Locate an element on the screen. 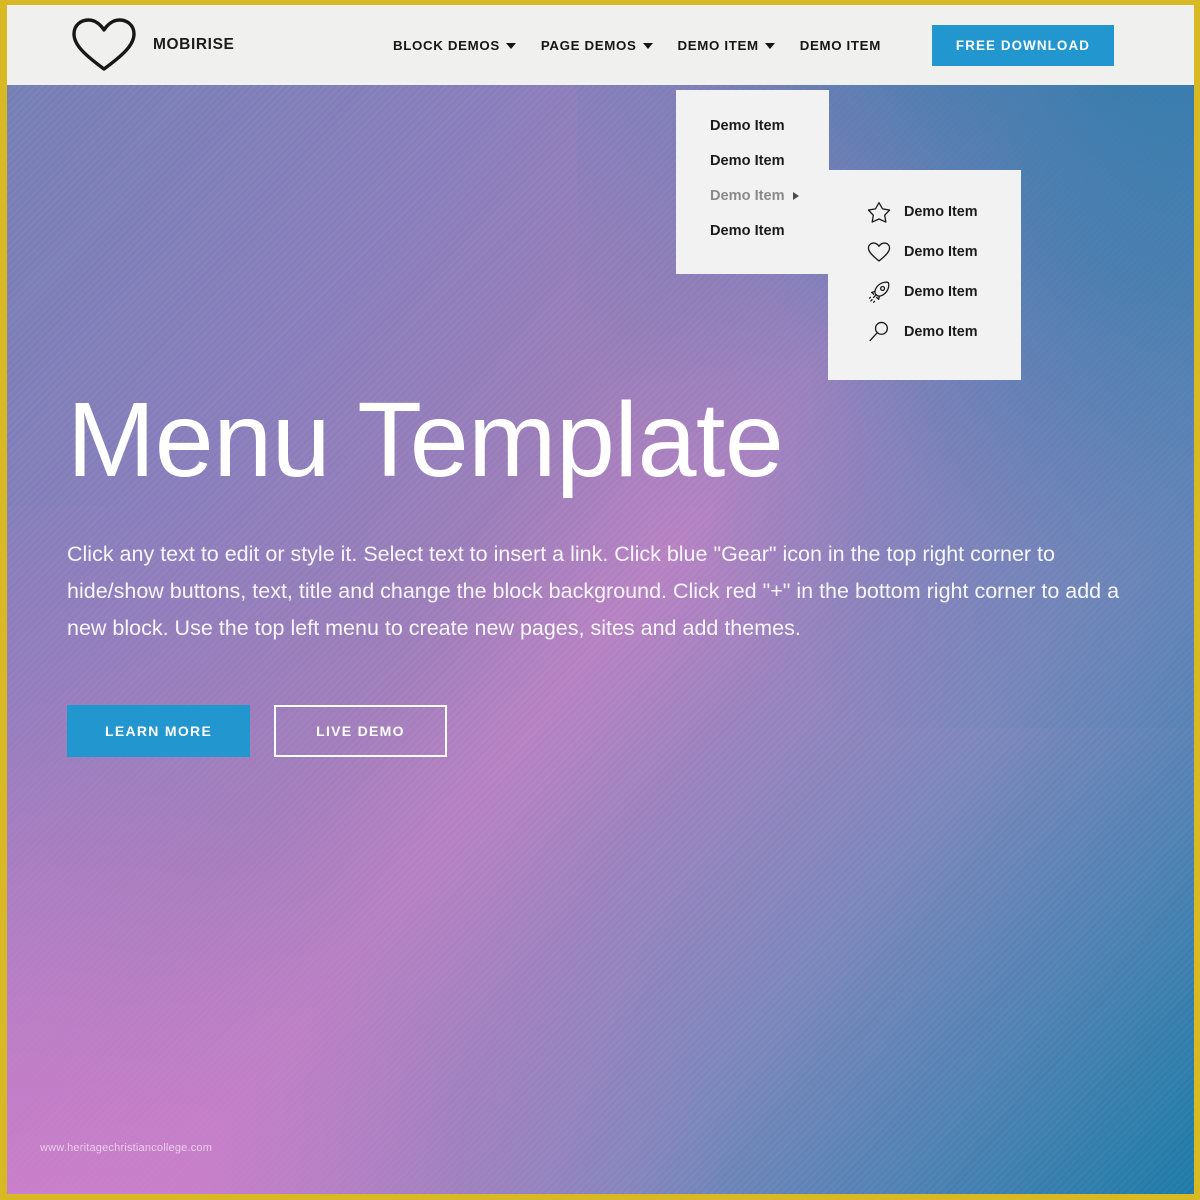 The image size is (1200, 1200). nav-label: BLOCK DEMOS is located at coordinates (446, 45).